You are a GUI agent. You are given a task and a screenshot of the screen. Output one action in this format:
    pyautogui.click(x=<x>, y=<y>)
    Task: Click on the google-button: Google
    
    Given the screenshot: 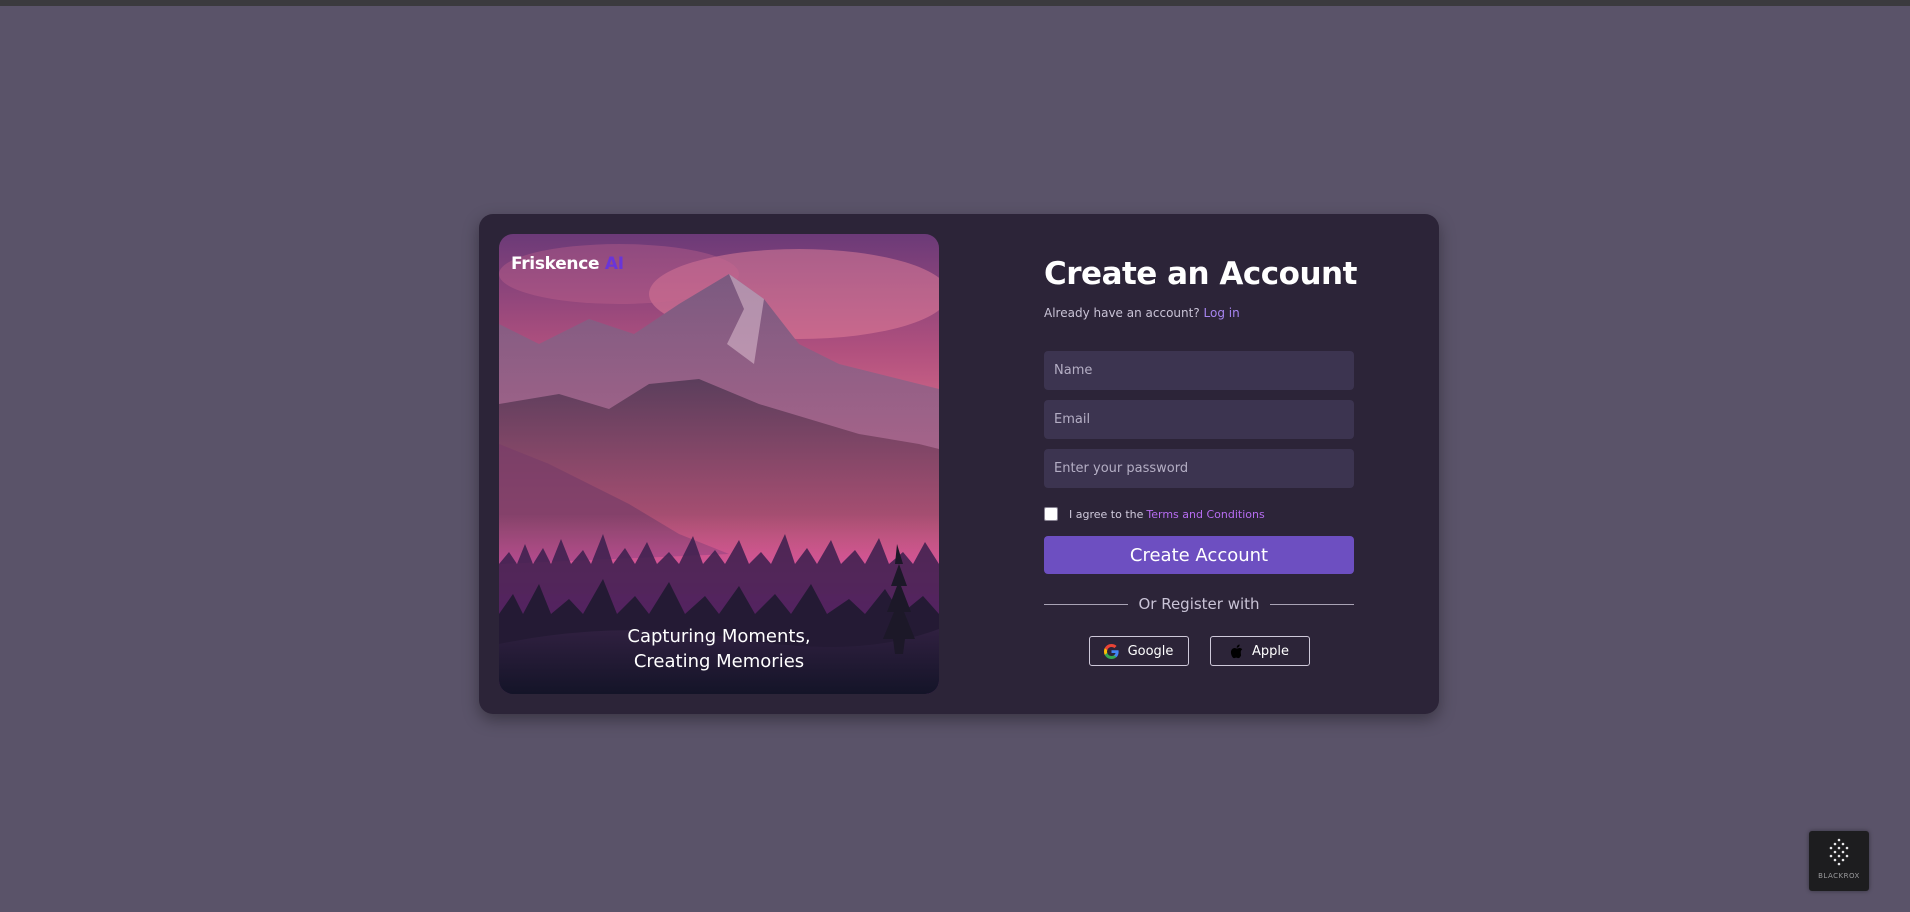 What is the action you would take?
    pyautogui.click(x=1138, y=651)
    